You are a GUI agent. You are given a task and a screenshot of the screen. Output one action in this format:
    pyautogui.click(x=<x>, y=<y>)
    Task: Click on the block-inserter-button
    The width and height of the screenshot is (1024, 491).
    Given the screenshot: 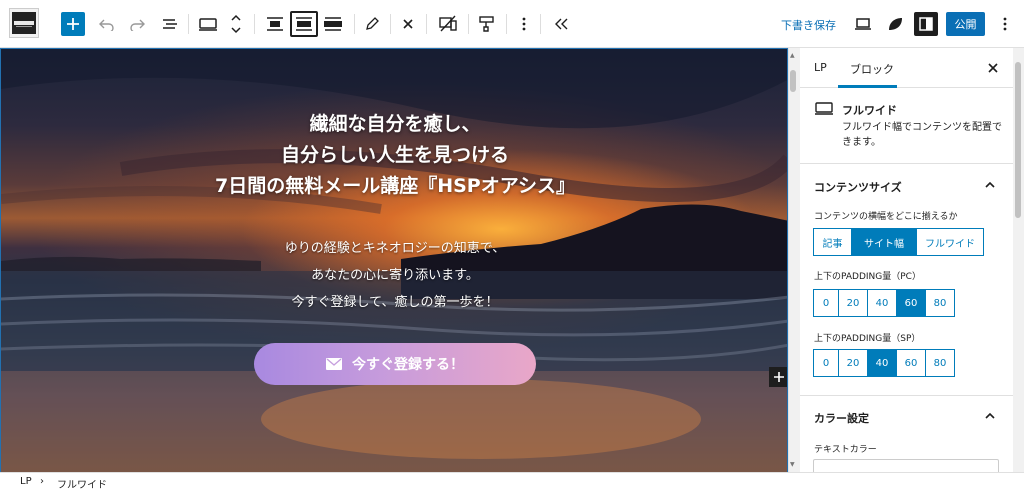 What is the action you would take?
    pyautogui.click(x=778, y=377)
    